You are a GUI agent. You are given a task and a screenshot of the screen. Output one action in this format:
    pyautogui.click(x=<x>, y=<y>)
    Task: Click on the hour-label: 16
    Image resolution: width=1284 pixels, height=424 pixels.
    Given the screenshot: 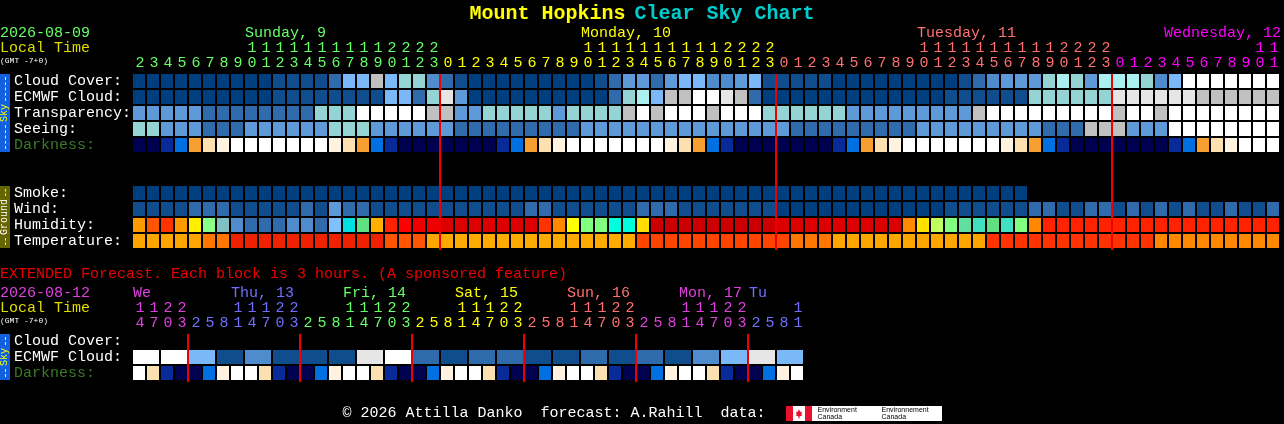 What is the action you would take?
    pyautogui.click(x=336, y=56)
    